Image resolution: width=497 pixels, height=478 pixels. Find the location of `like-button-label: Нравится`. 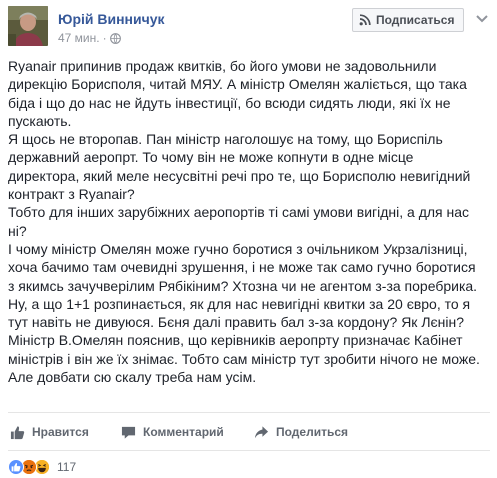

like-button-label: Нравится is located at coordinates (60, 432).